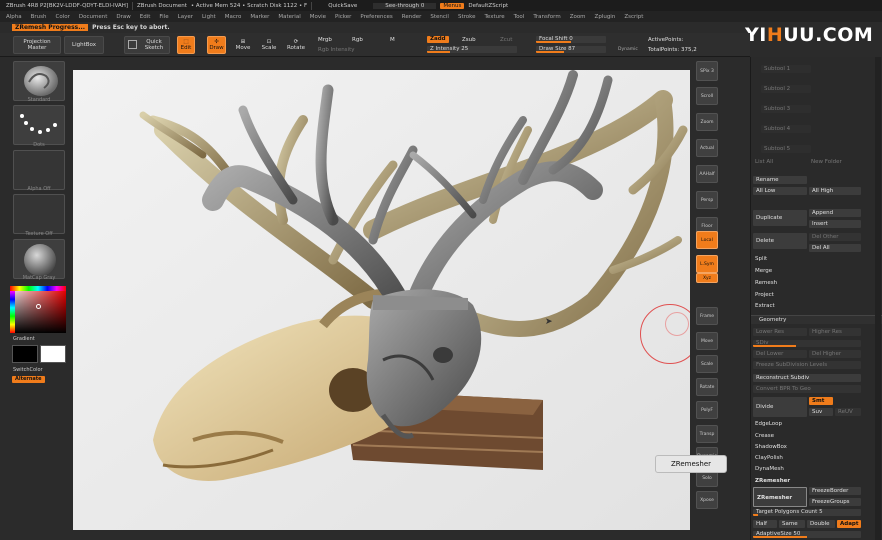 Image resolution: width=882 pixels, height=540 pixels. Describe the element at coordinates (39, 339) in the screenshot. I see `gradient-label: Gradient` at that location.